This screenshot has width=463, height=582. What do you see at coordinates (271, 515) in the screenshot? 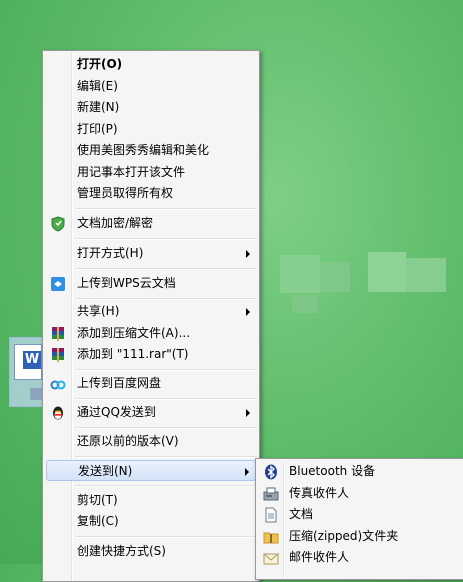
I see `documents-icon` at bounding box center [271, 515].